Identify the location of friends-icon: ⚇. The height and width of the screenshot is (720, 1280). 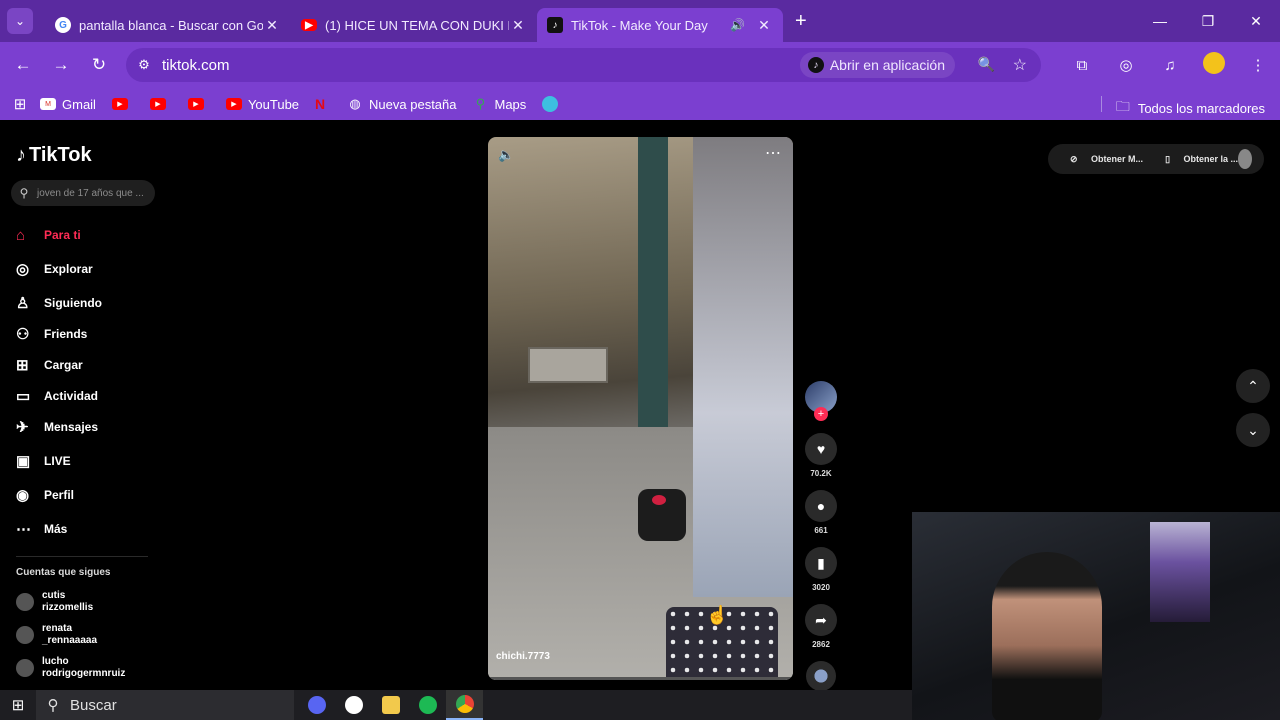
(23, 334).